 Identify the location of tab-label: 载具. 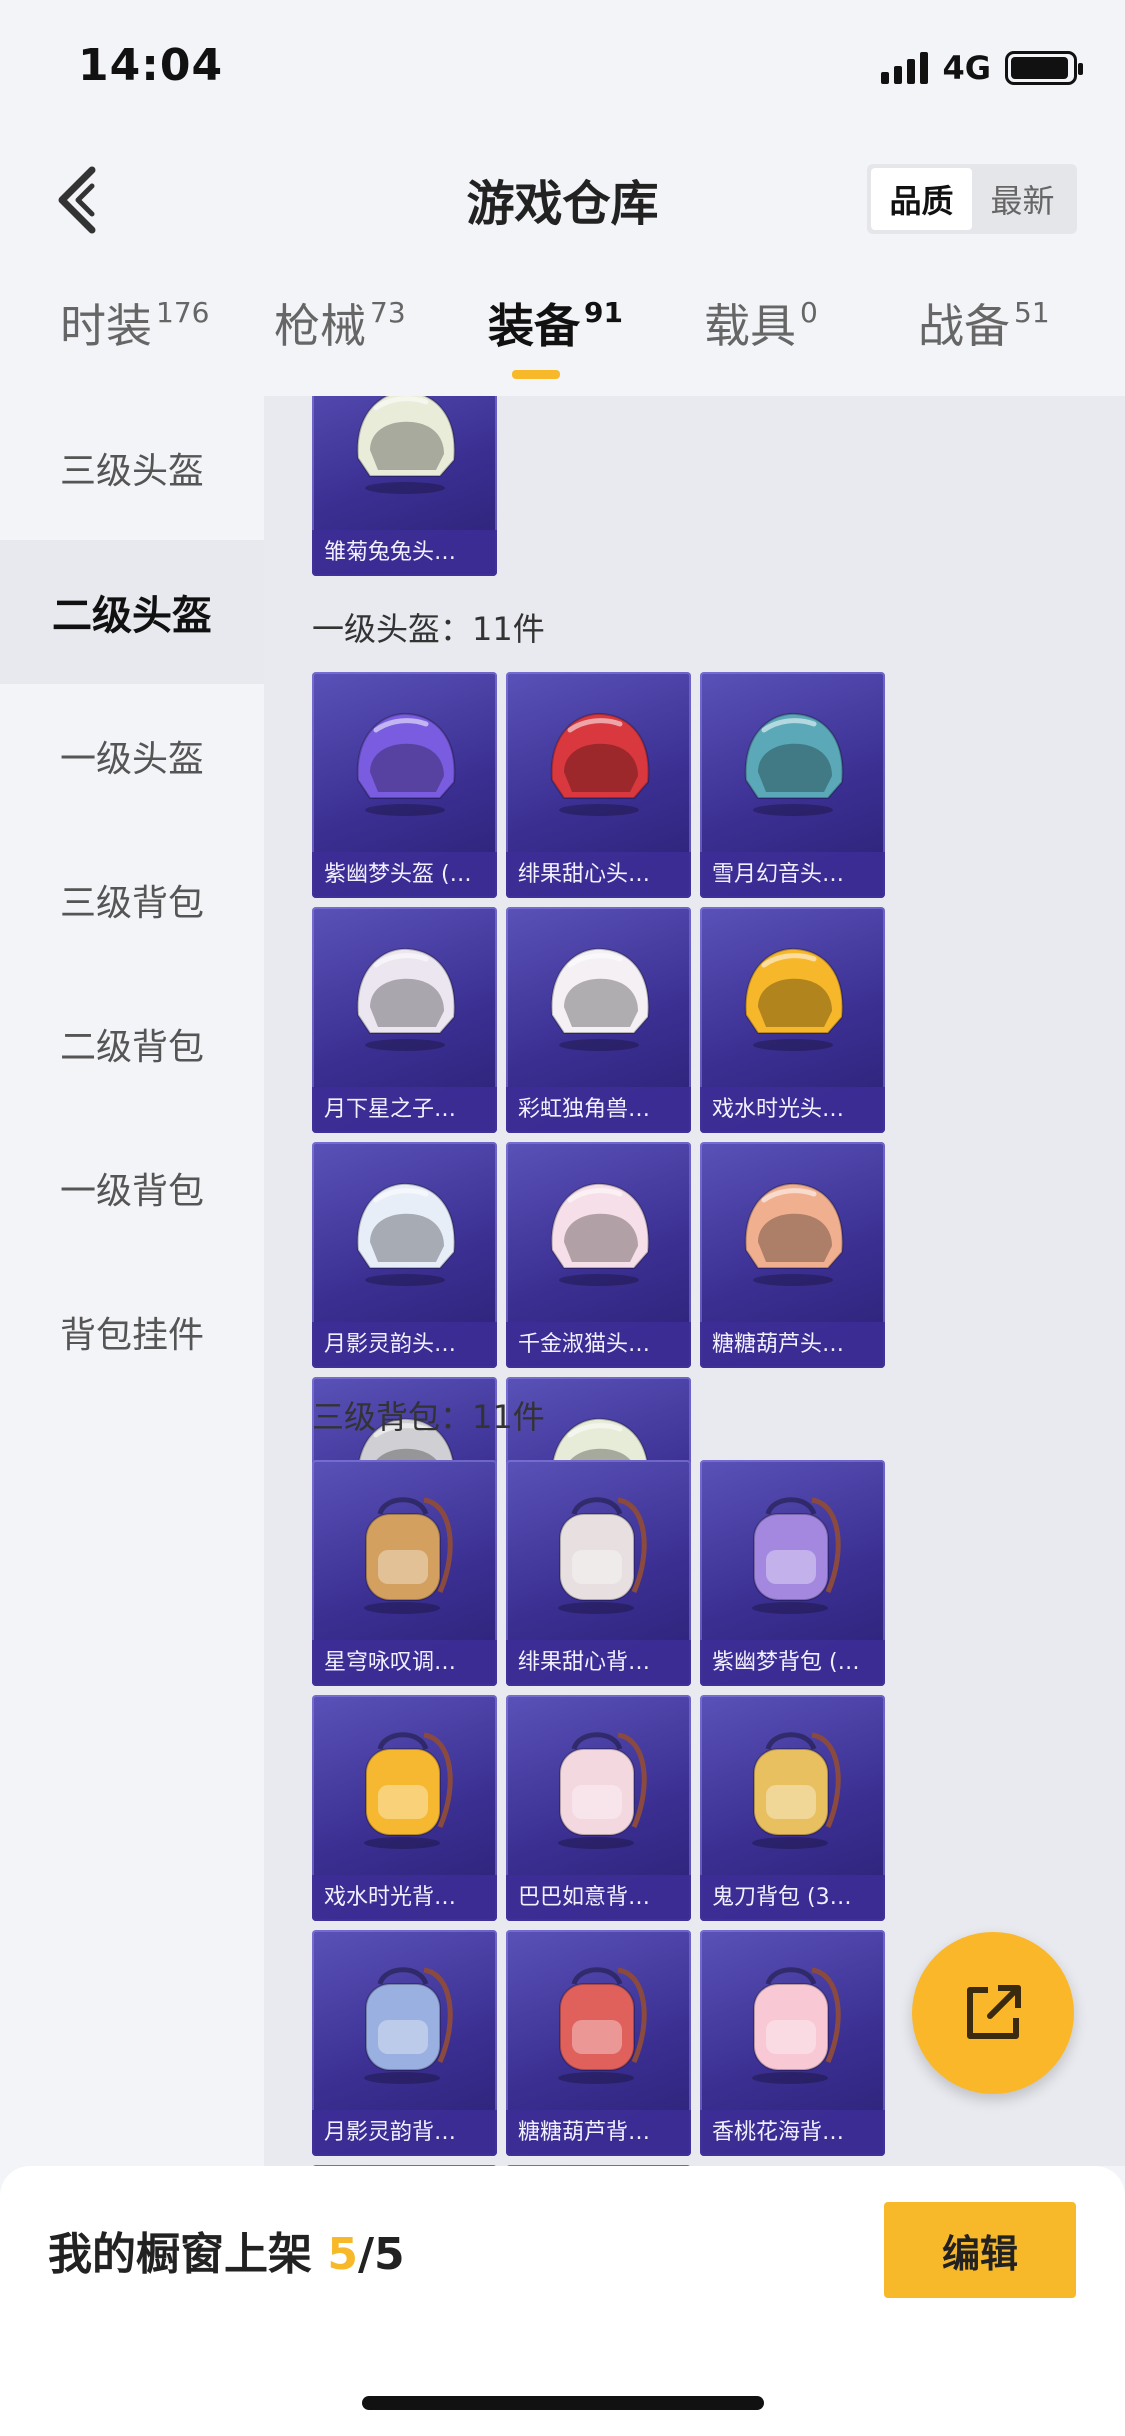
(750, 326).